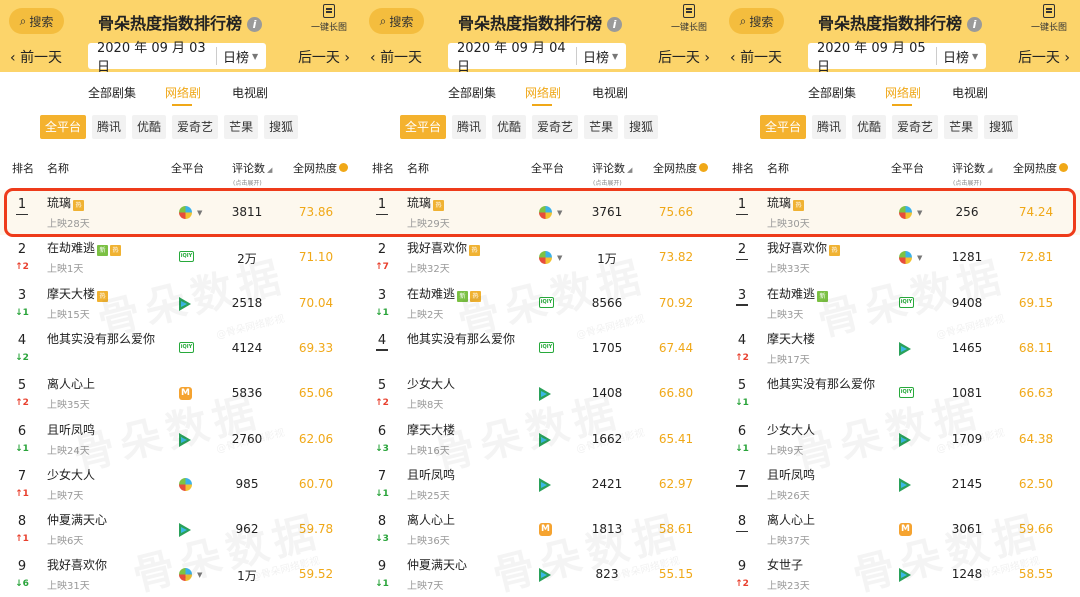 The image size is (1080, 597). Describe the element at coordinates (900, 529) in the screenshot. I see `table-row: 8 离人心上 上映37天 M 3061 59.66` at that location.